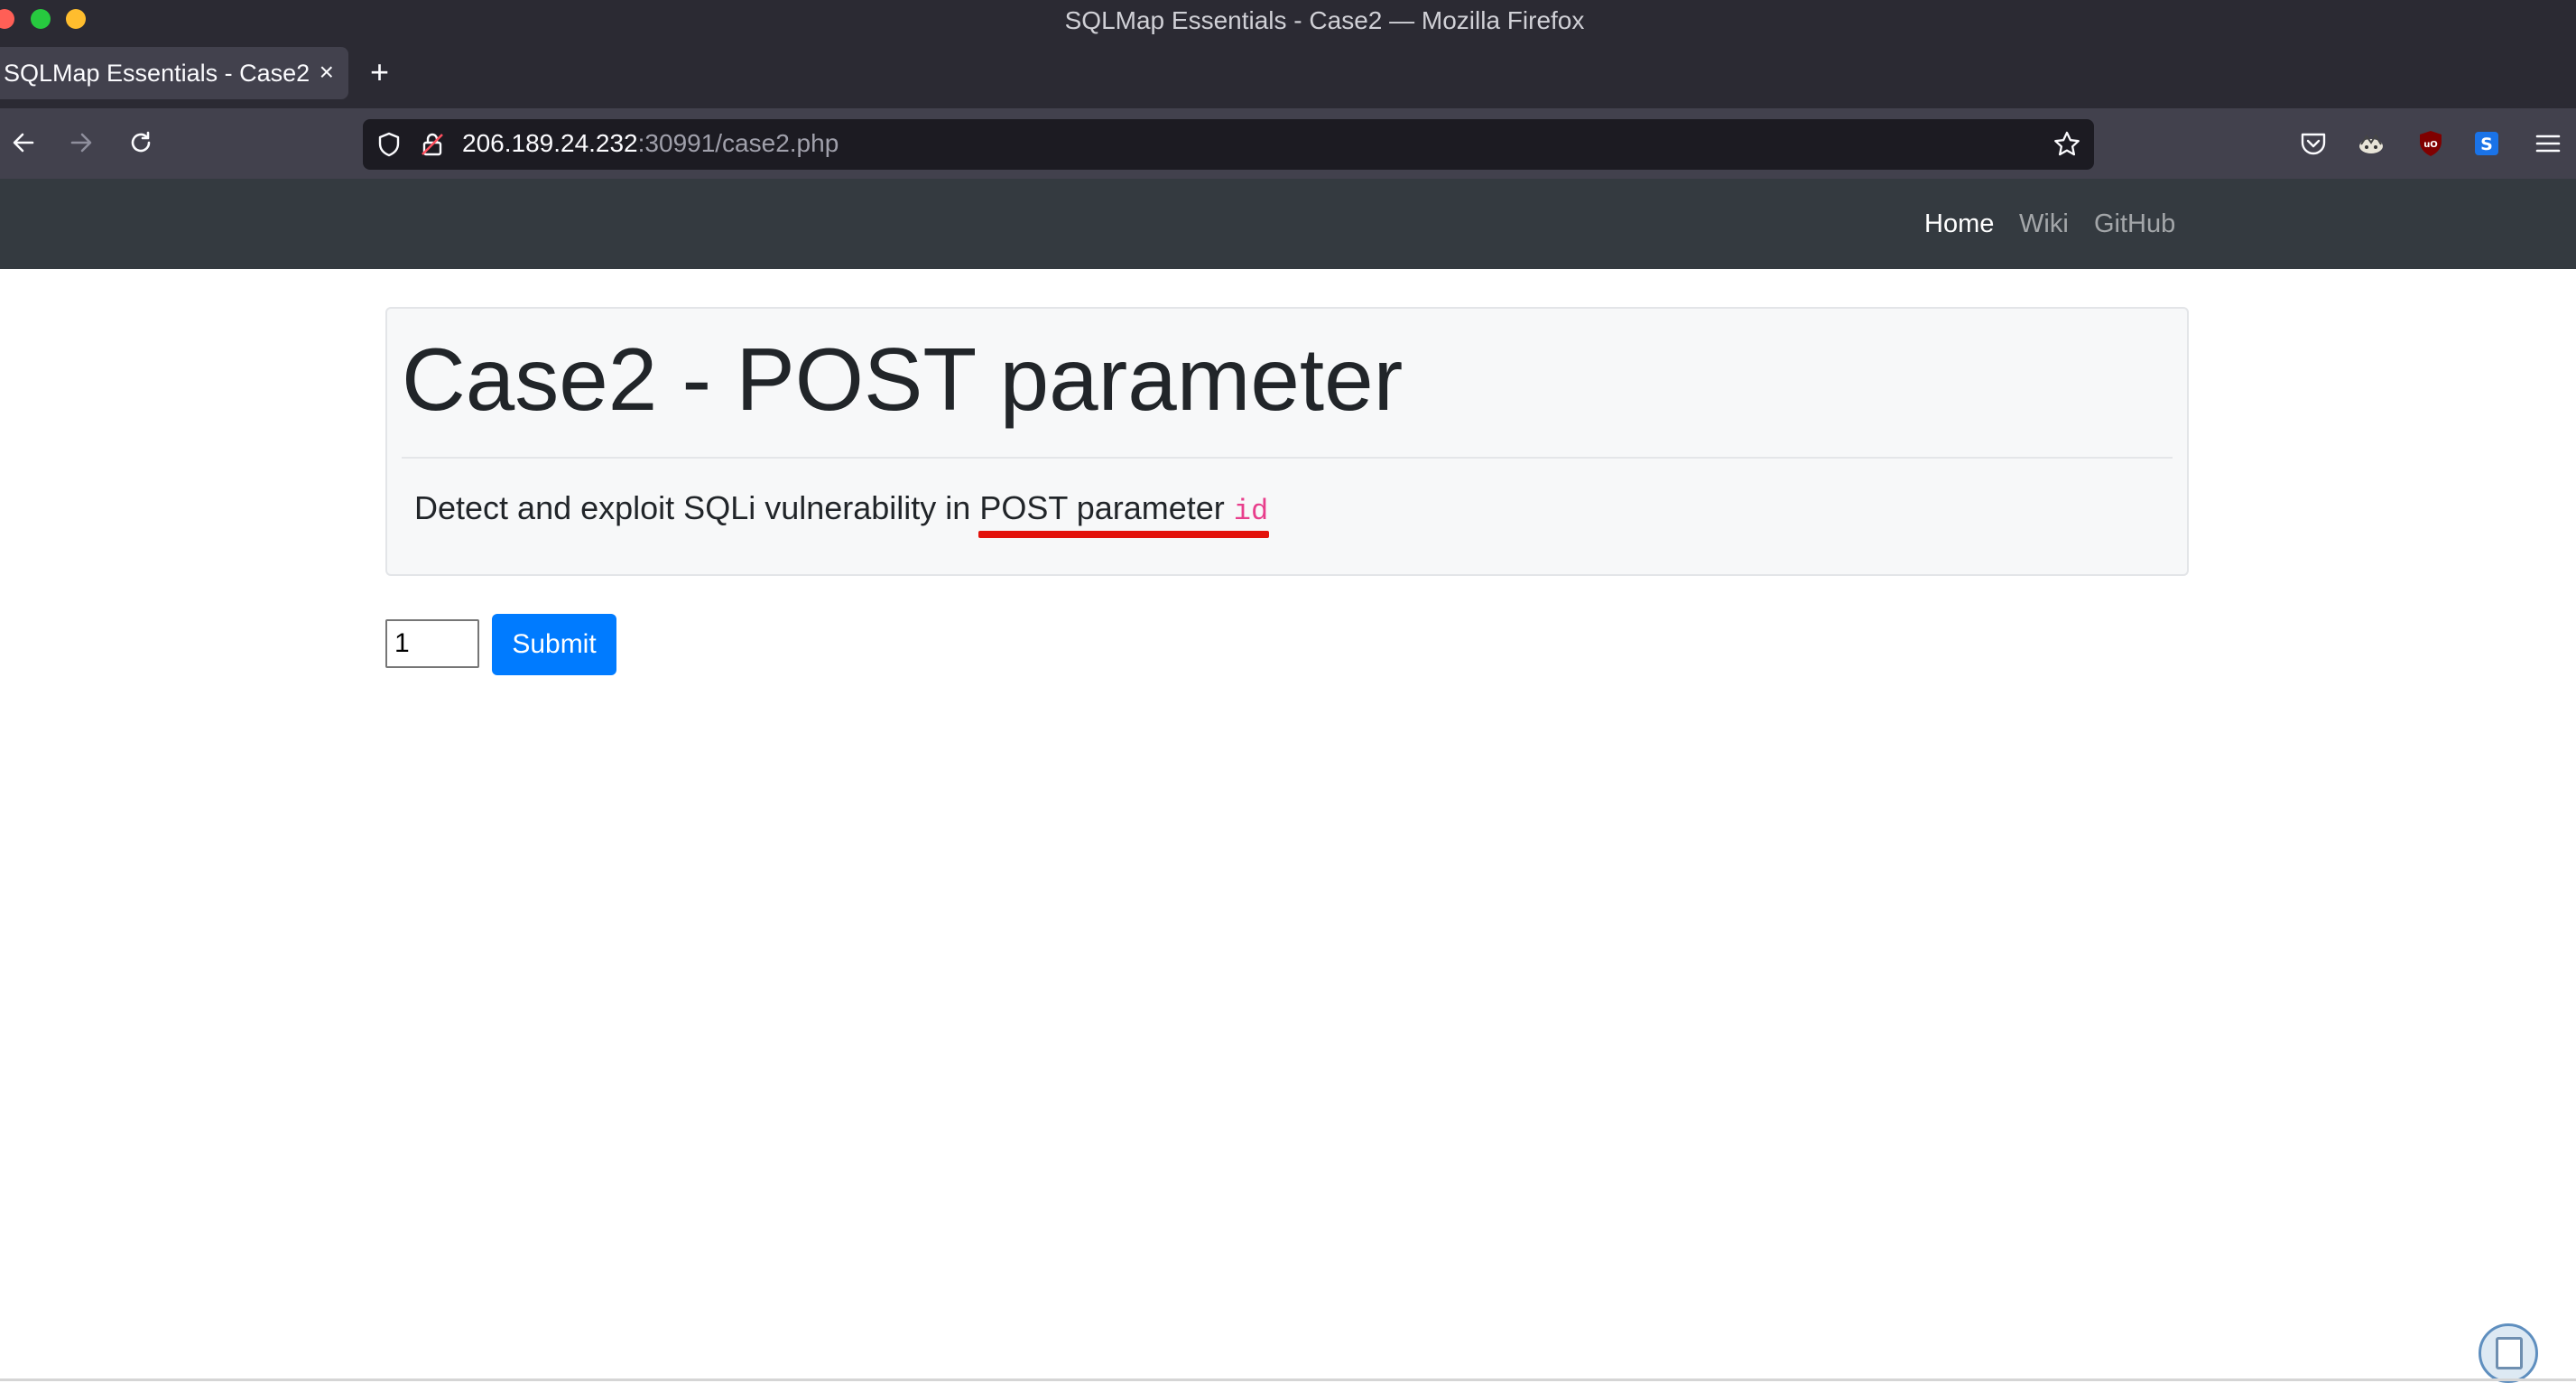  Describe the element at coordinates (2548, 143) in the screenshot. I see `hamburger-menu-icon` at that location.